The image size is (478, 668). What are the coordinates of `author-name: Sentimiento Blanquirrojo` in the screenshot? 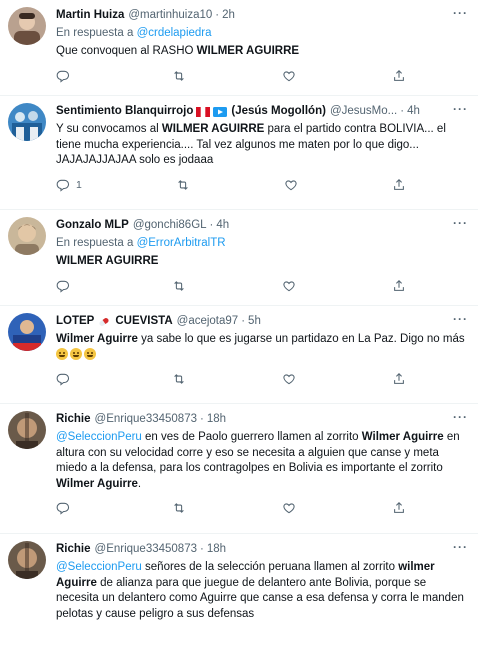 It's located at (124, 111).